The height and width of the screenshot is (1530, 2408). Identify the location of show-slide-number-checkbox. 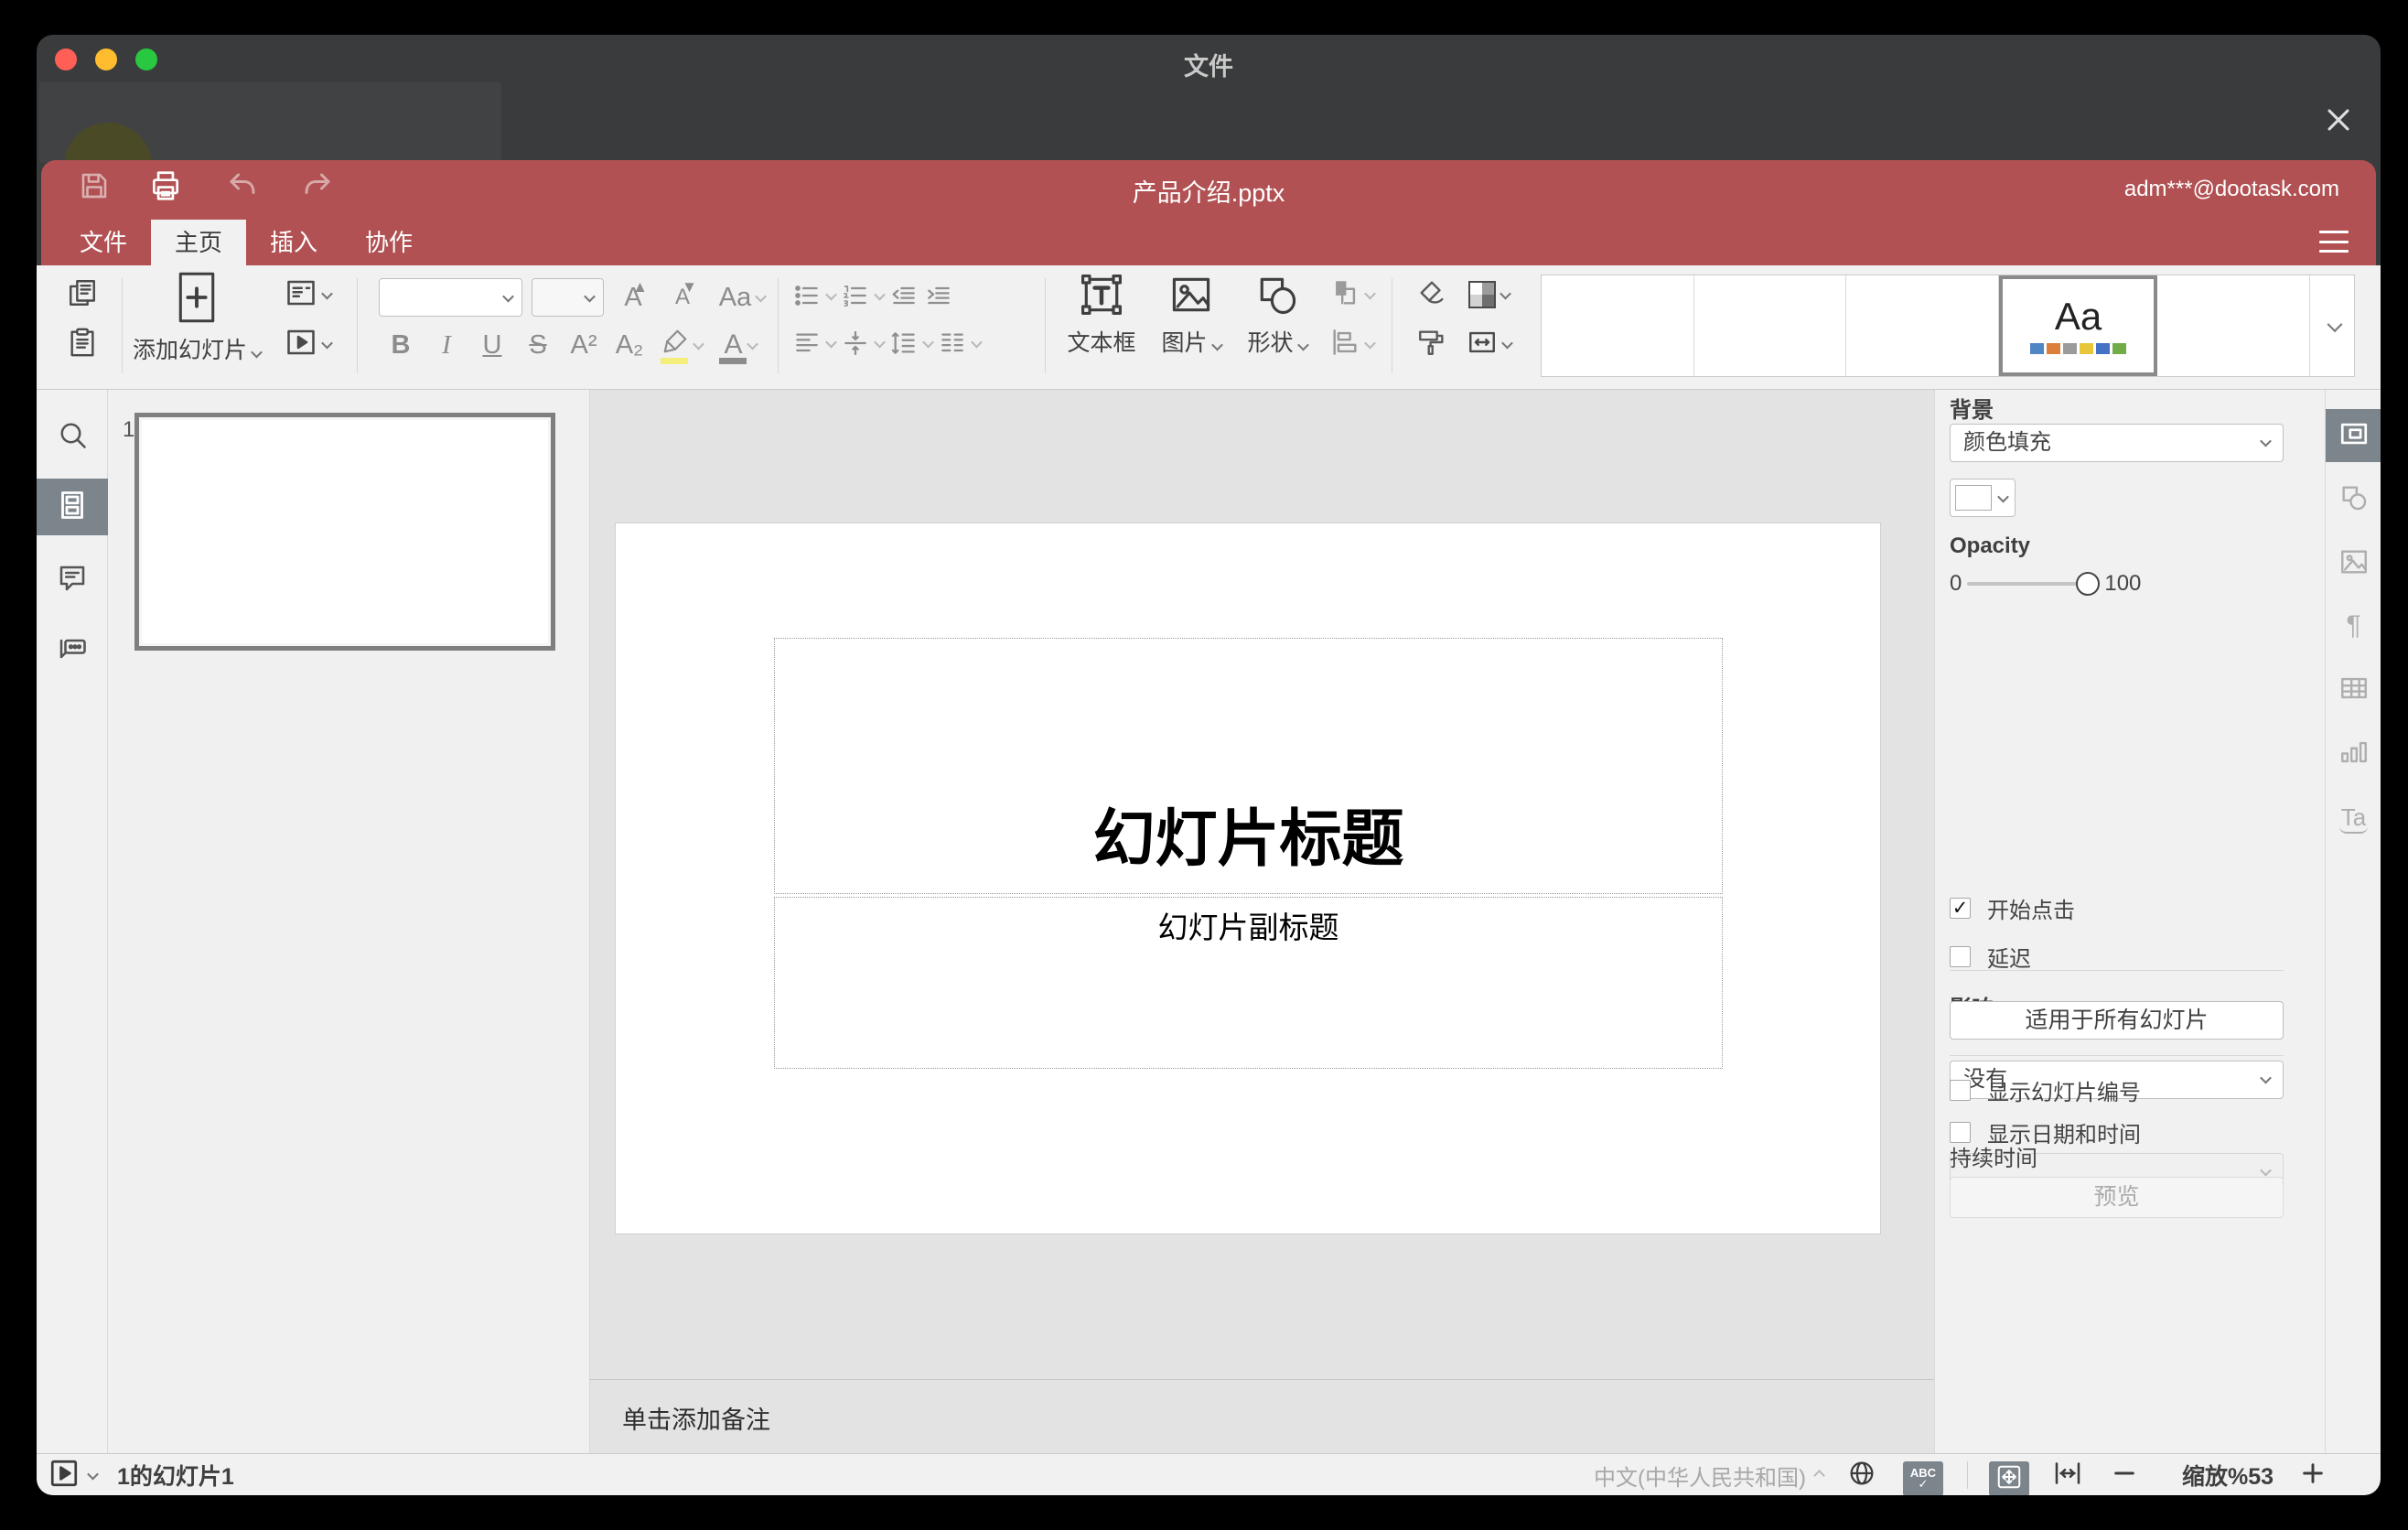
(1960, 1090).